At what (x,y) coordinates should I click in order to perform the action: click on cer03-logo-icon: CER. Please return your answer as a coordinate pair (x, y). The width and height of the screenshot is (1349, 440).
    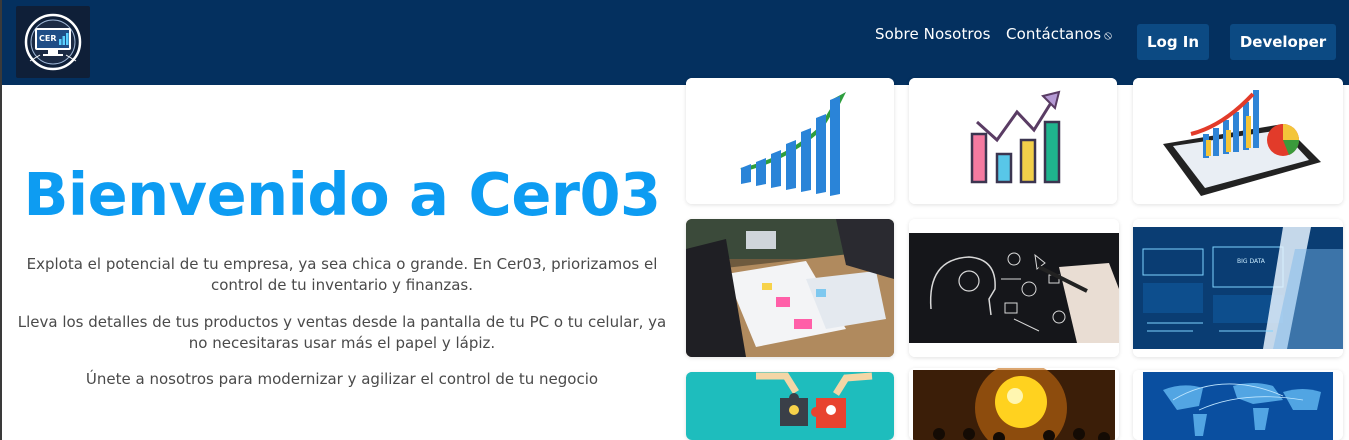
    Looking at the image, I should click on (53, 42).